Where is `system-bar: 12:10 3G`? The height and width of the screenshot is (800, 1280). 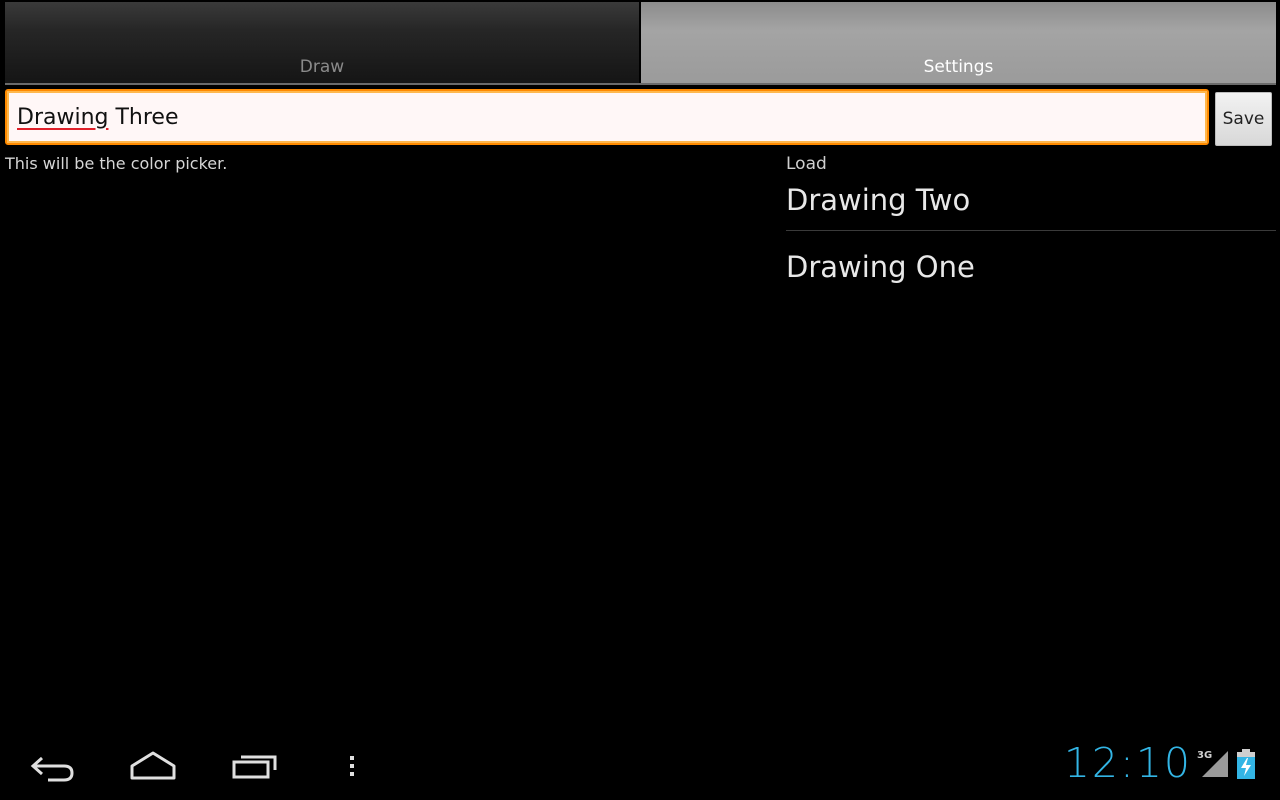 system-bar: 12:10 3G is located at coordinates (640, 767).